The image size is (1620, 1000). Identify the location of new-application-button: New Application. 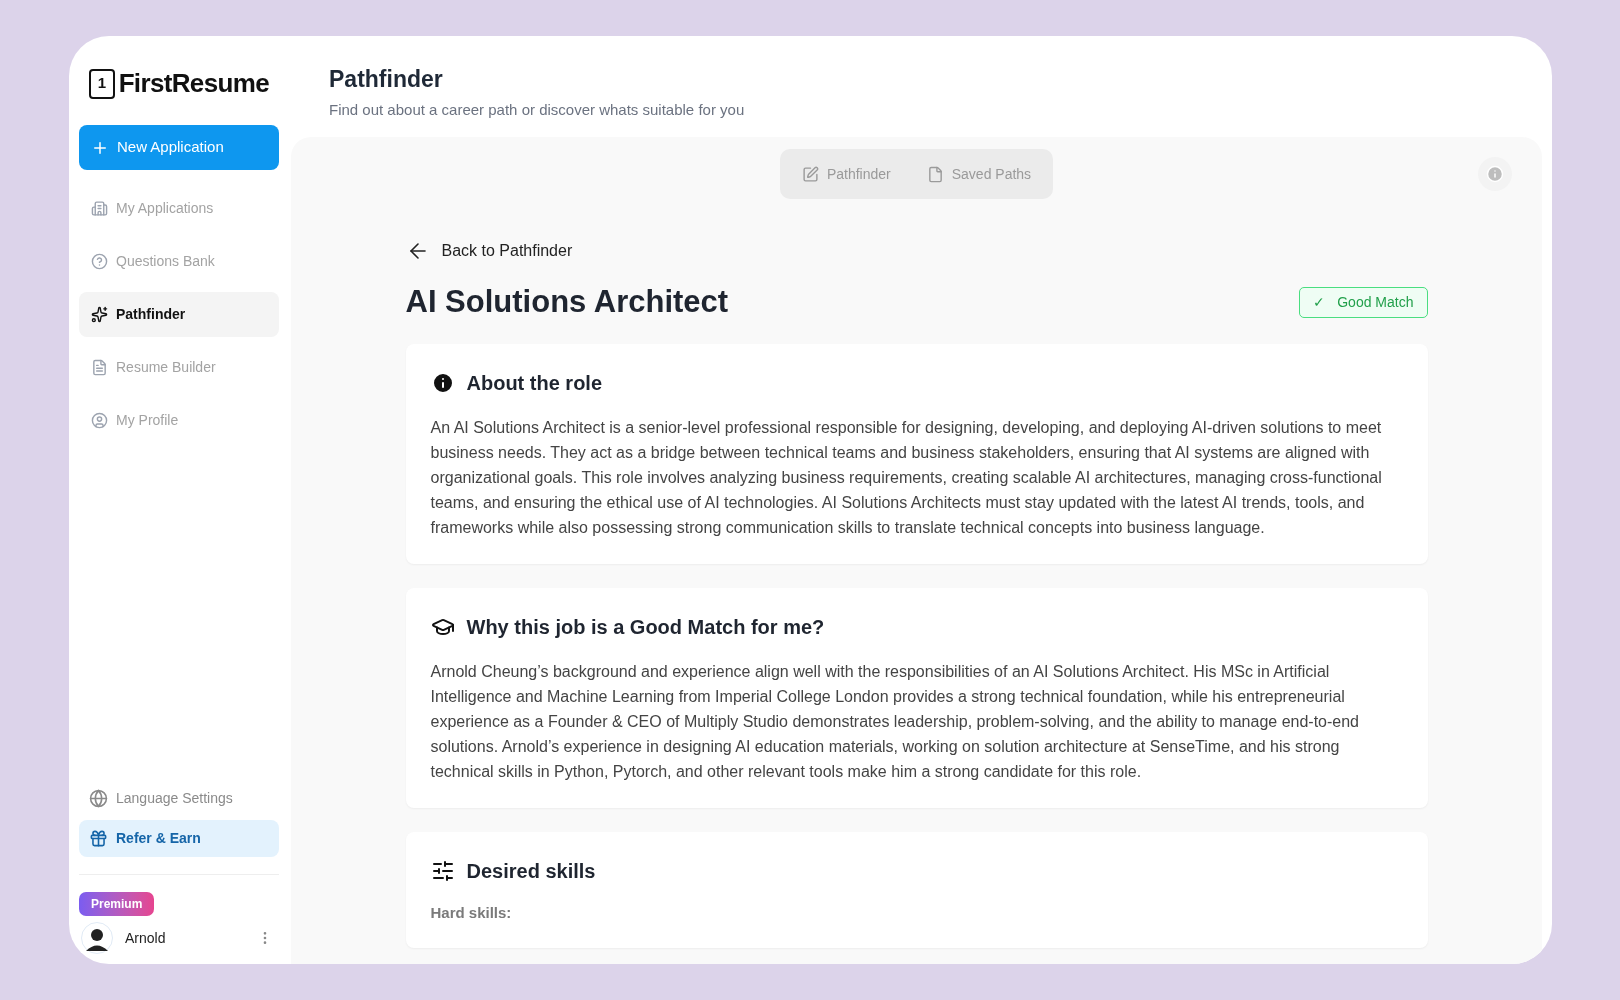
(179, 147).